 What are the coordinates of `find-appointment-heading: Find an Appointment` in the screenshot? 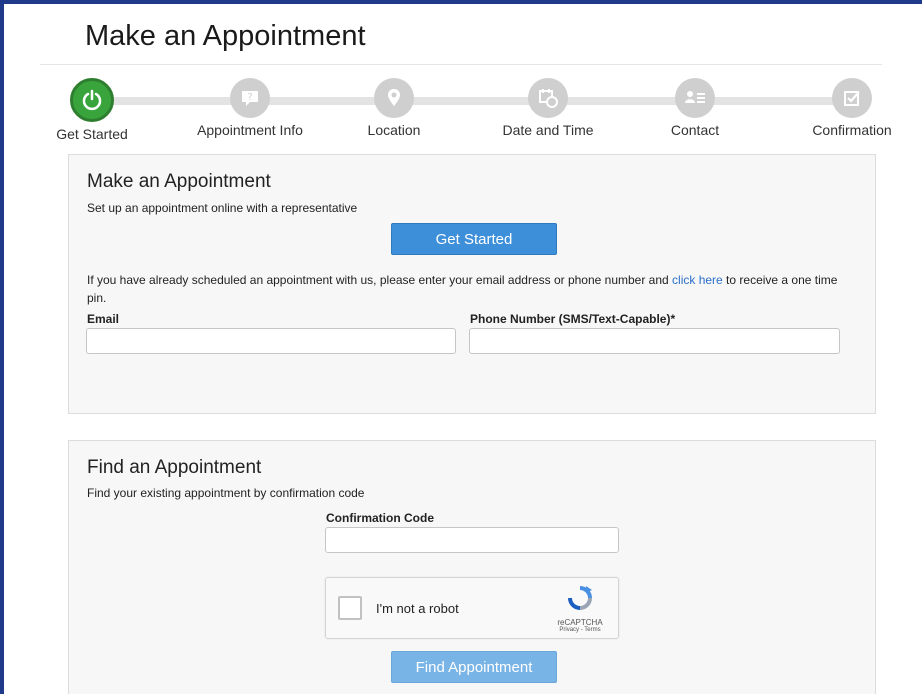 It's located at (174, 467).